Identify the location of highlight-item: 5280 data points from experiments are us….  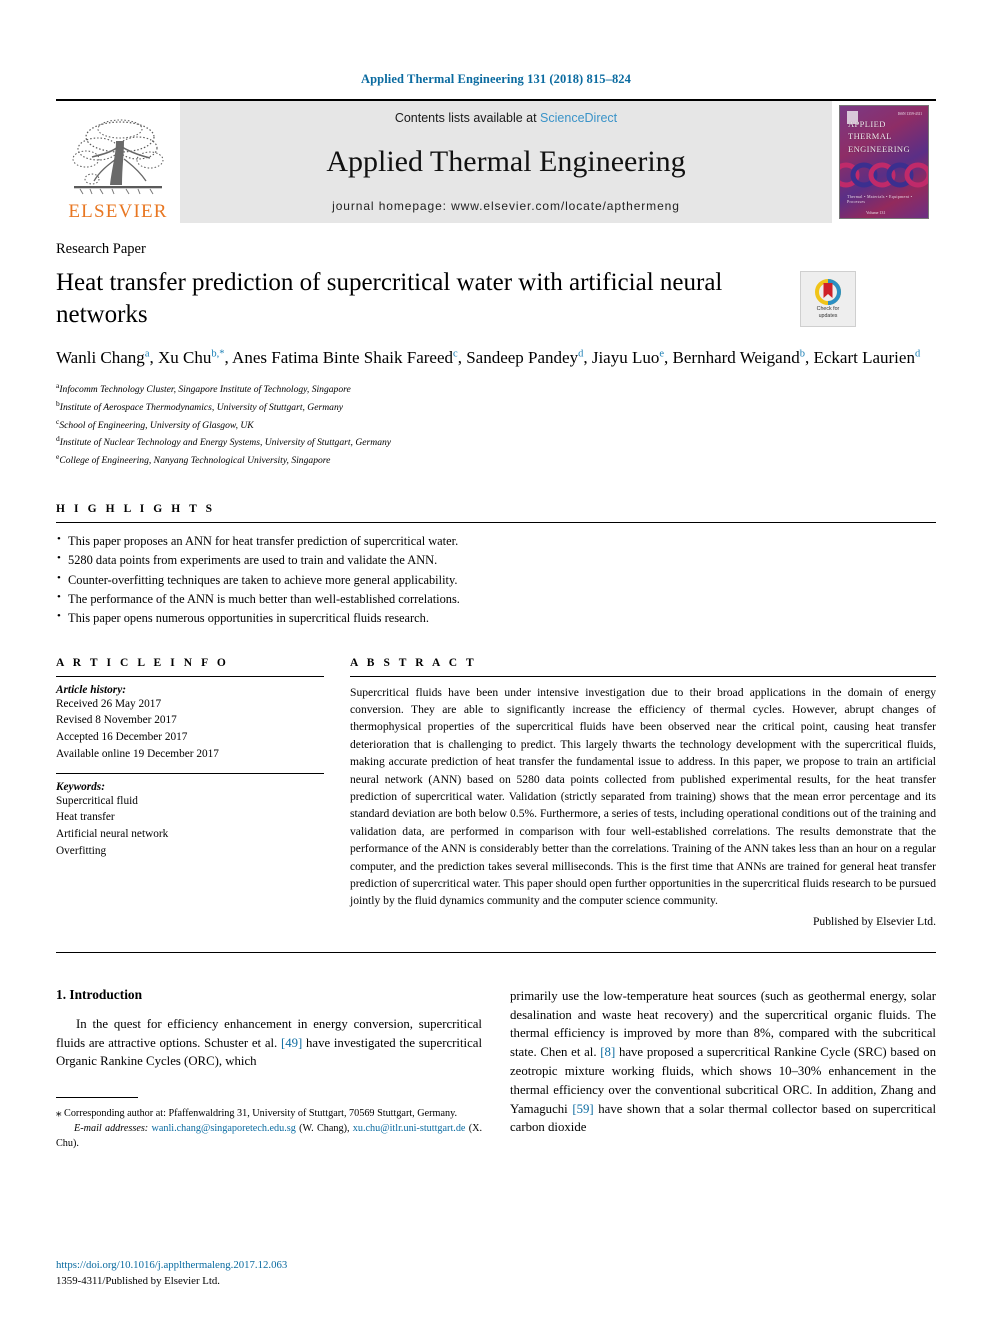
(496, 560).